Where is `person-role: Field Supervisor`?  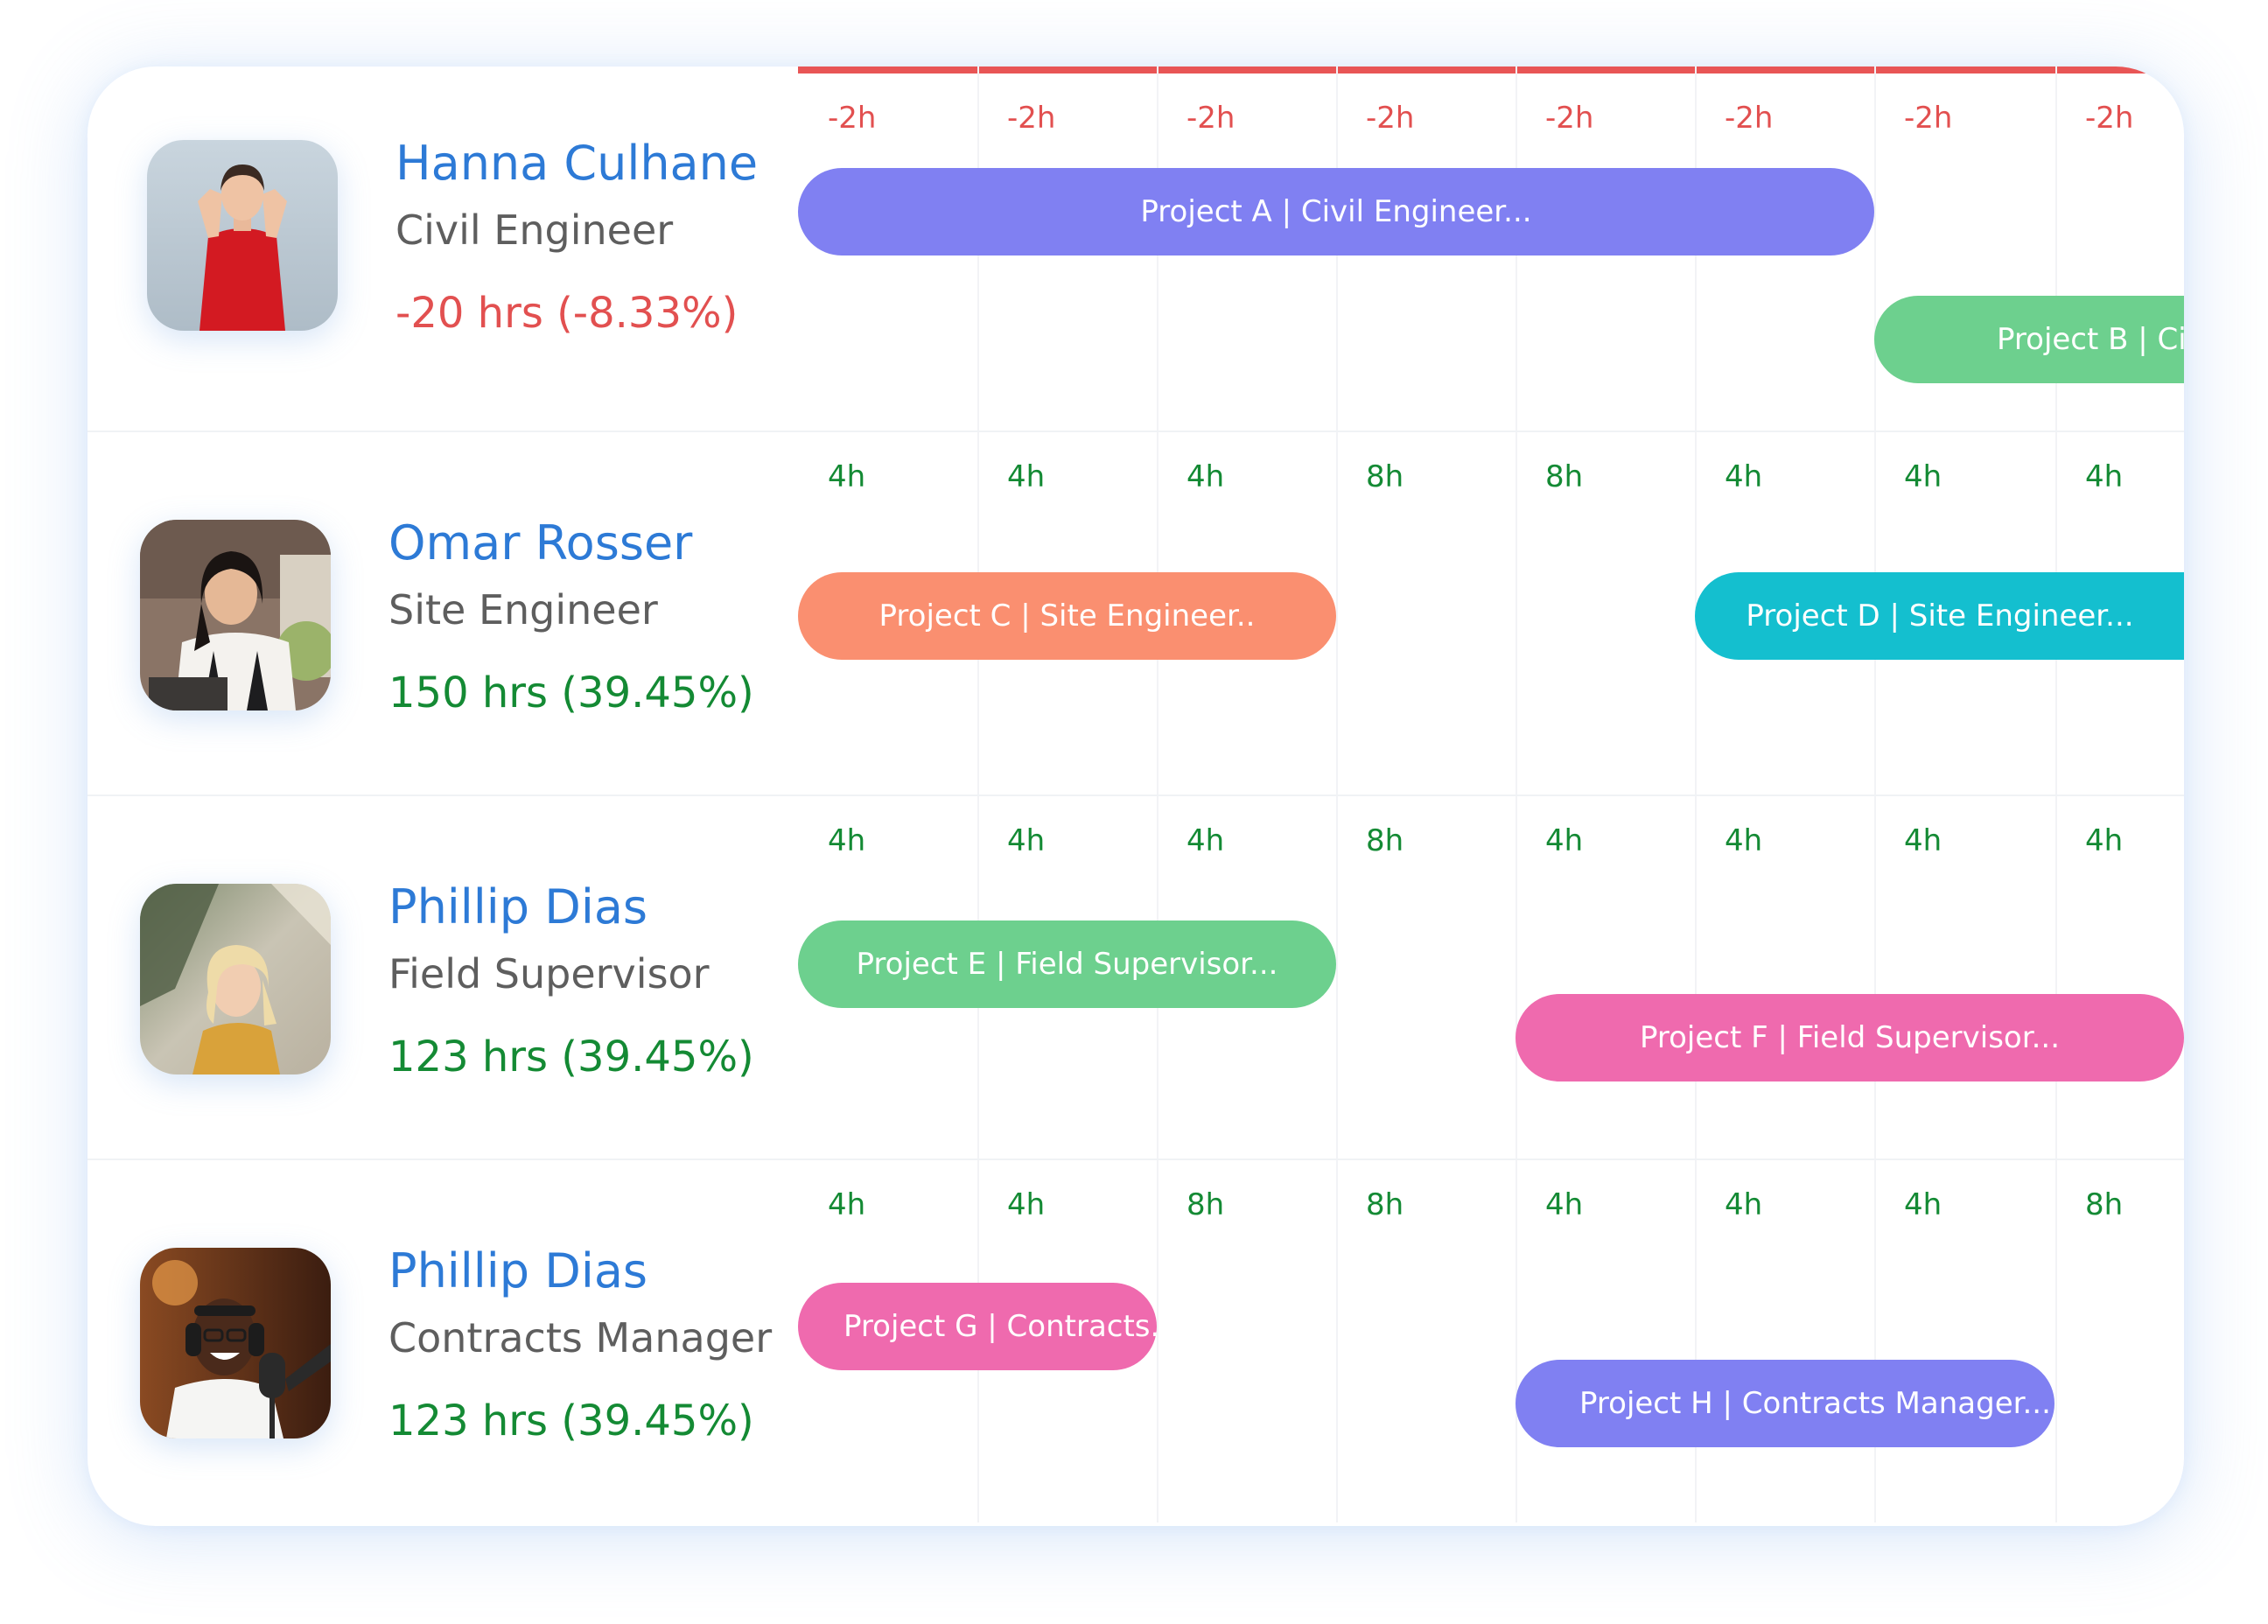 person-role: Field Supervisor is located at coordinates (549, 974).